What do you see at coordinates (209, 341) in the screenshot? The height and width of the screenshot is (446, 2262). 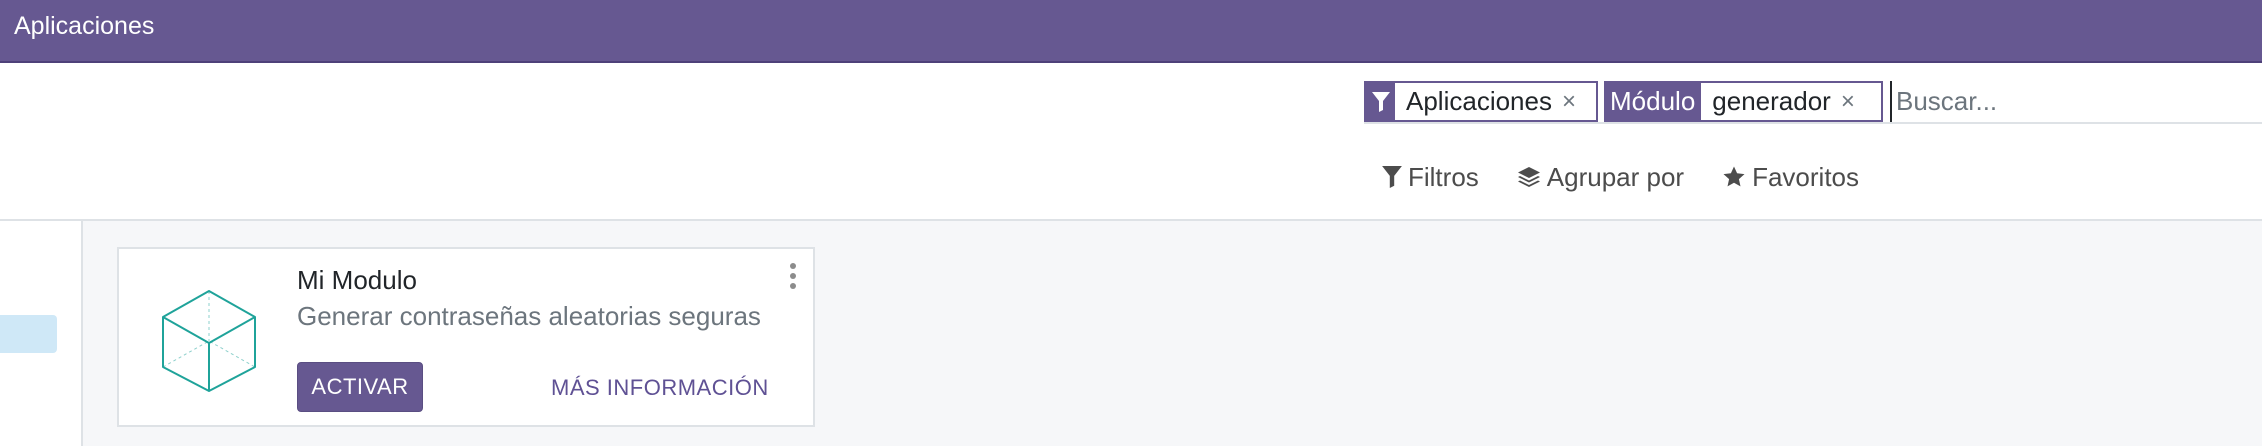 I see `cube-icon` at bounding box center [209, 341].